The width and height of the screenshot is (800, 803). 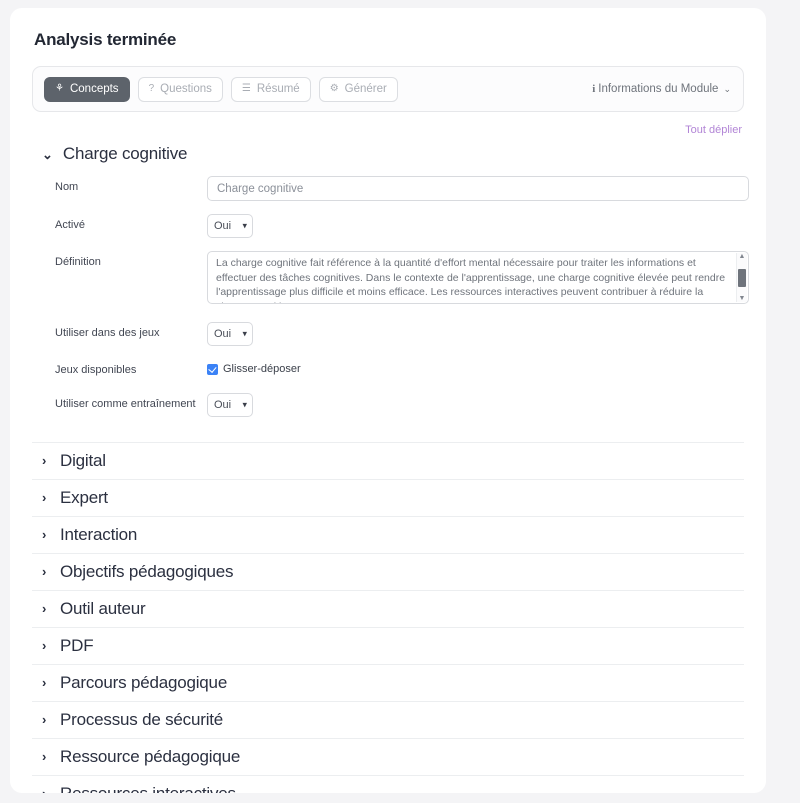 I want to click on accordion-row-pdf: › PDF, so click(x=388, y=645).